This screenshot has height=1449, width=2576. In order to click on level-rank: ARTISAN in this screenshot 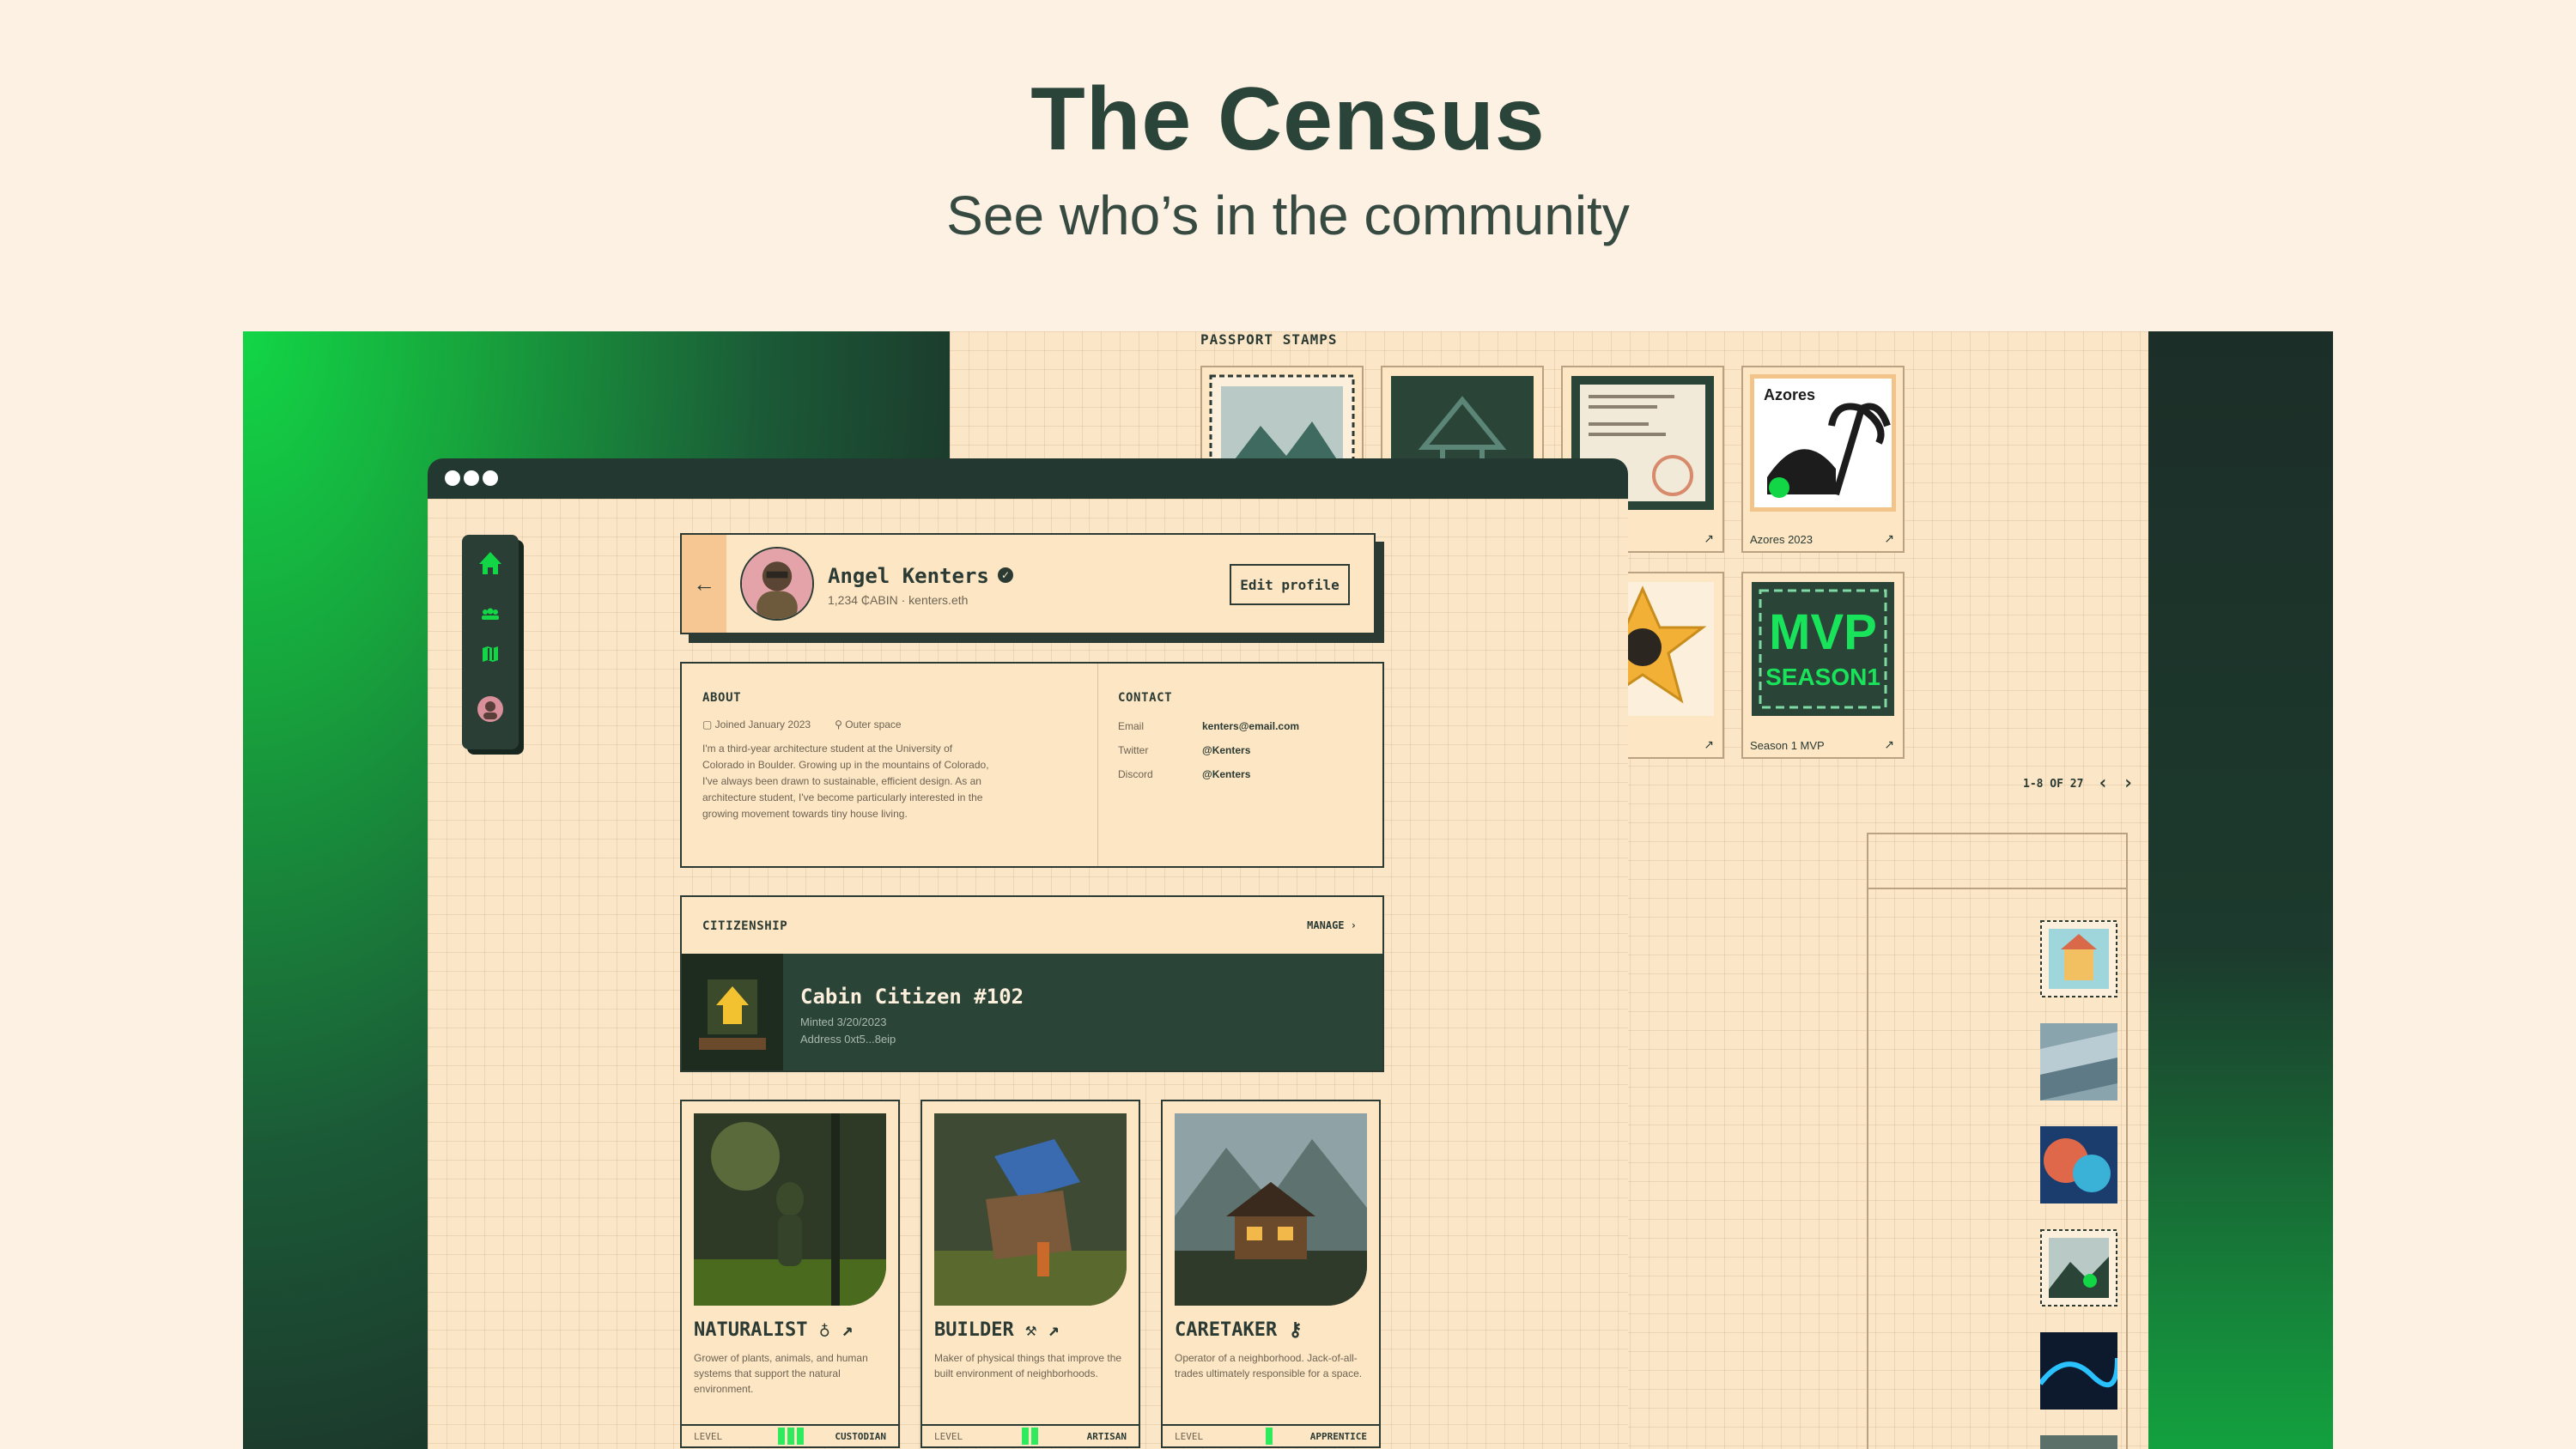, I will do `click(1107, 1436)`.